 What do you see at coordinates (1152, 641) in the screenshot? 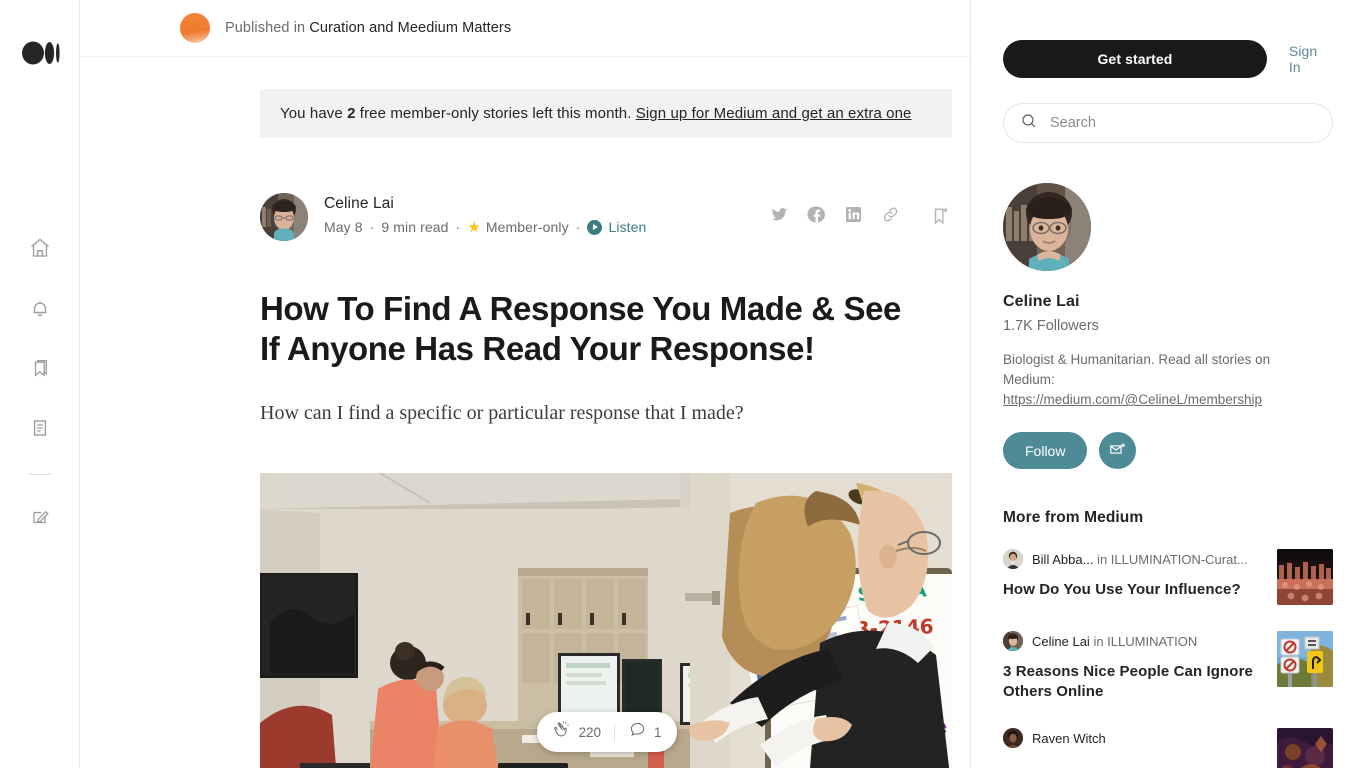
I see `list-item-publication: ILLUMINATION` at bounding box center [1152, 641].